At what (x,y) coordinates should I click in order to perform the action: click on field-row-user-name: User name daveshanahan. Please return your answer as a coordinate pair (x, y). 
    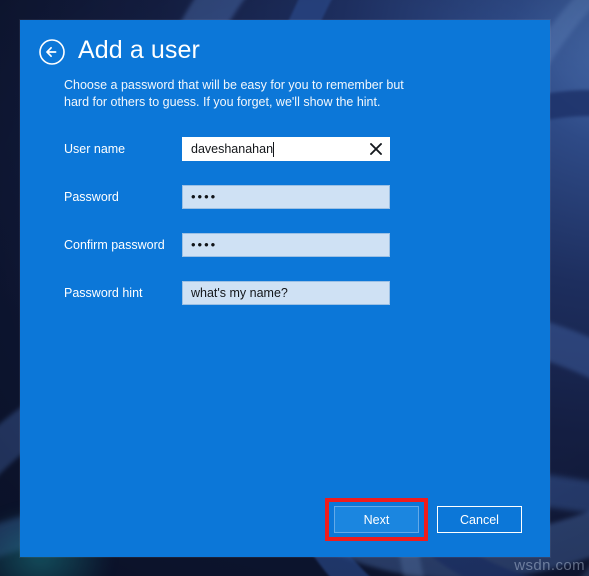
    Looking at the image, I should click on (307, 149).